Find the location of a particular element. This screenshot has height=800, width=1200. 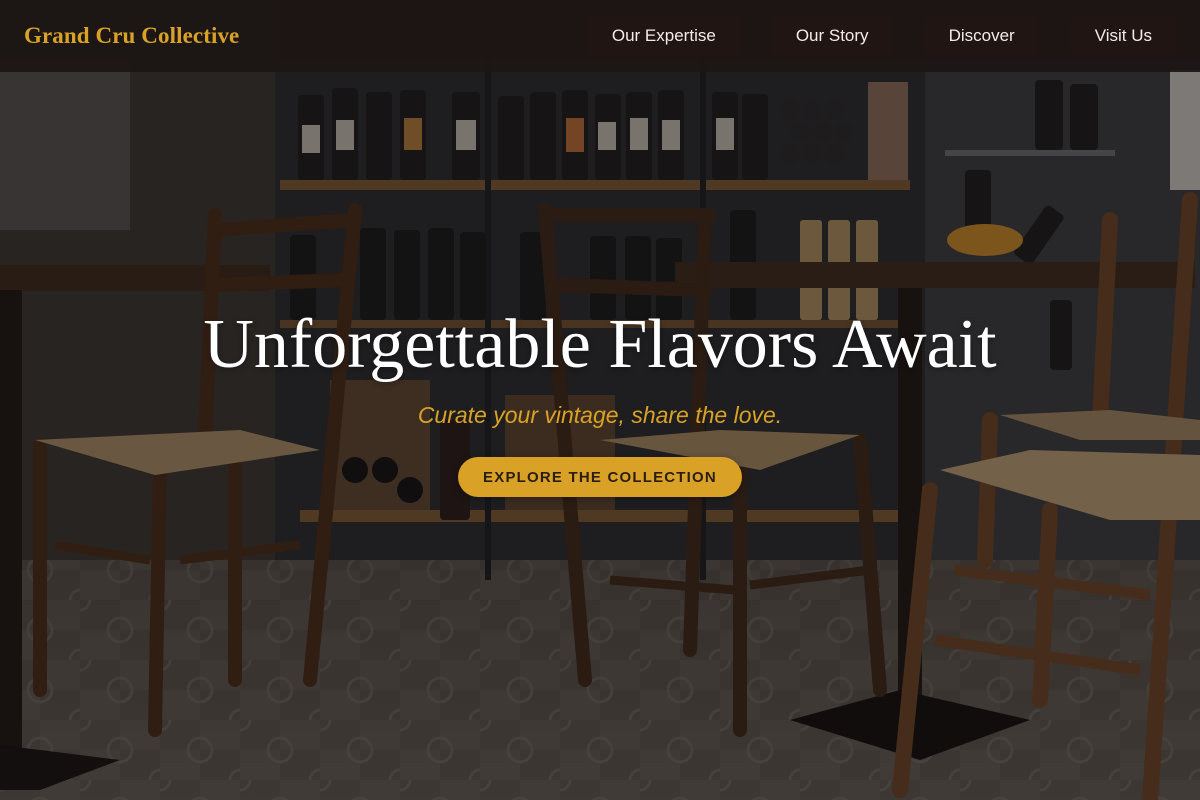

hero-subtitle: Curate your vintage, share the love. is located at coordinates (600, 415).